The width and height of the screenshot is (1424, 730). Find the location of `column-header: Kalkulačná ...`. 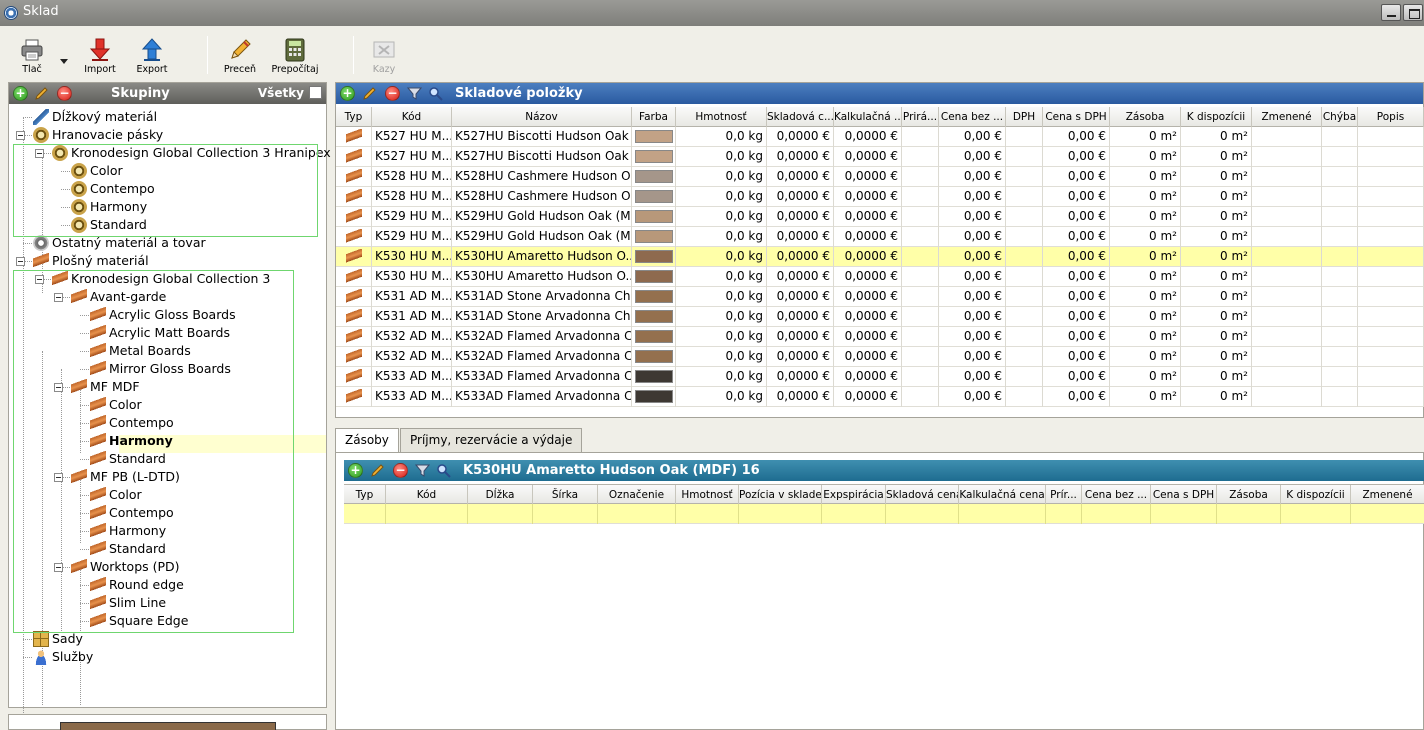

column-header: Kalkulačná ... is located at coordinates (868, 117).